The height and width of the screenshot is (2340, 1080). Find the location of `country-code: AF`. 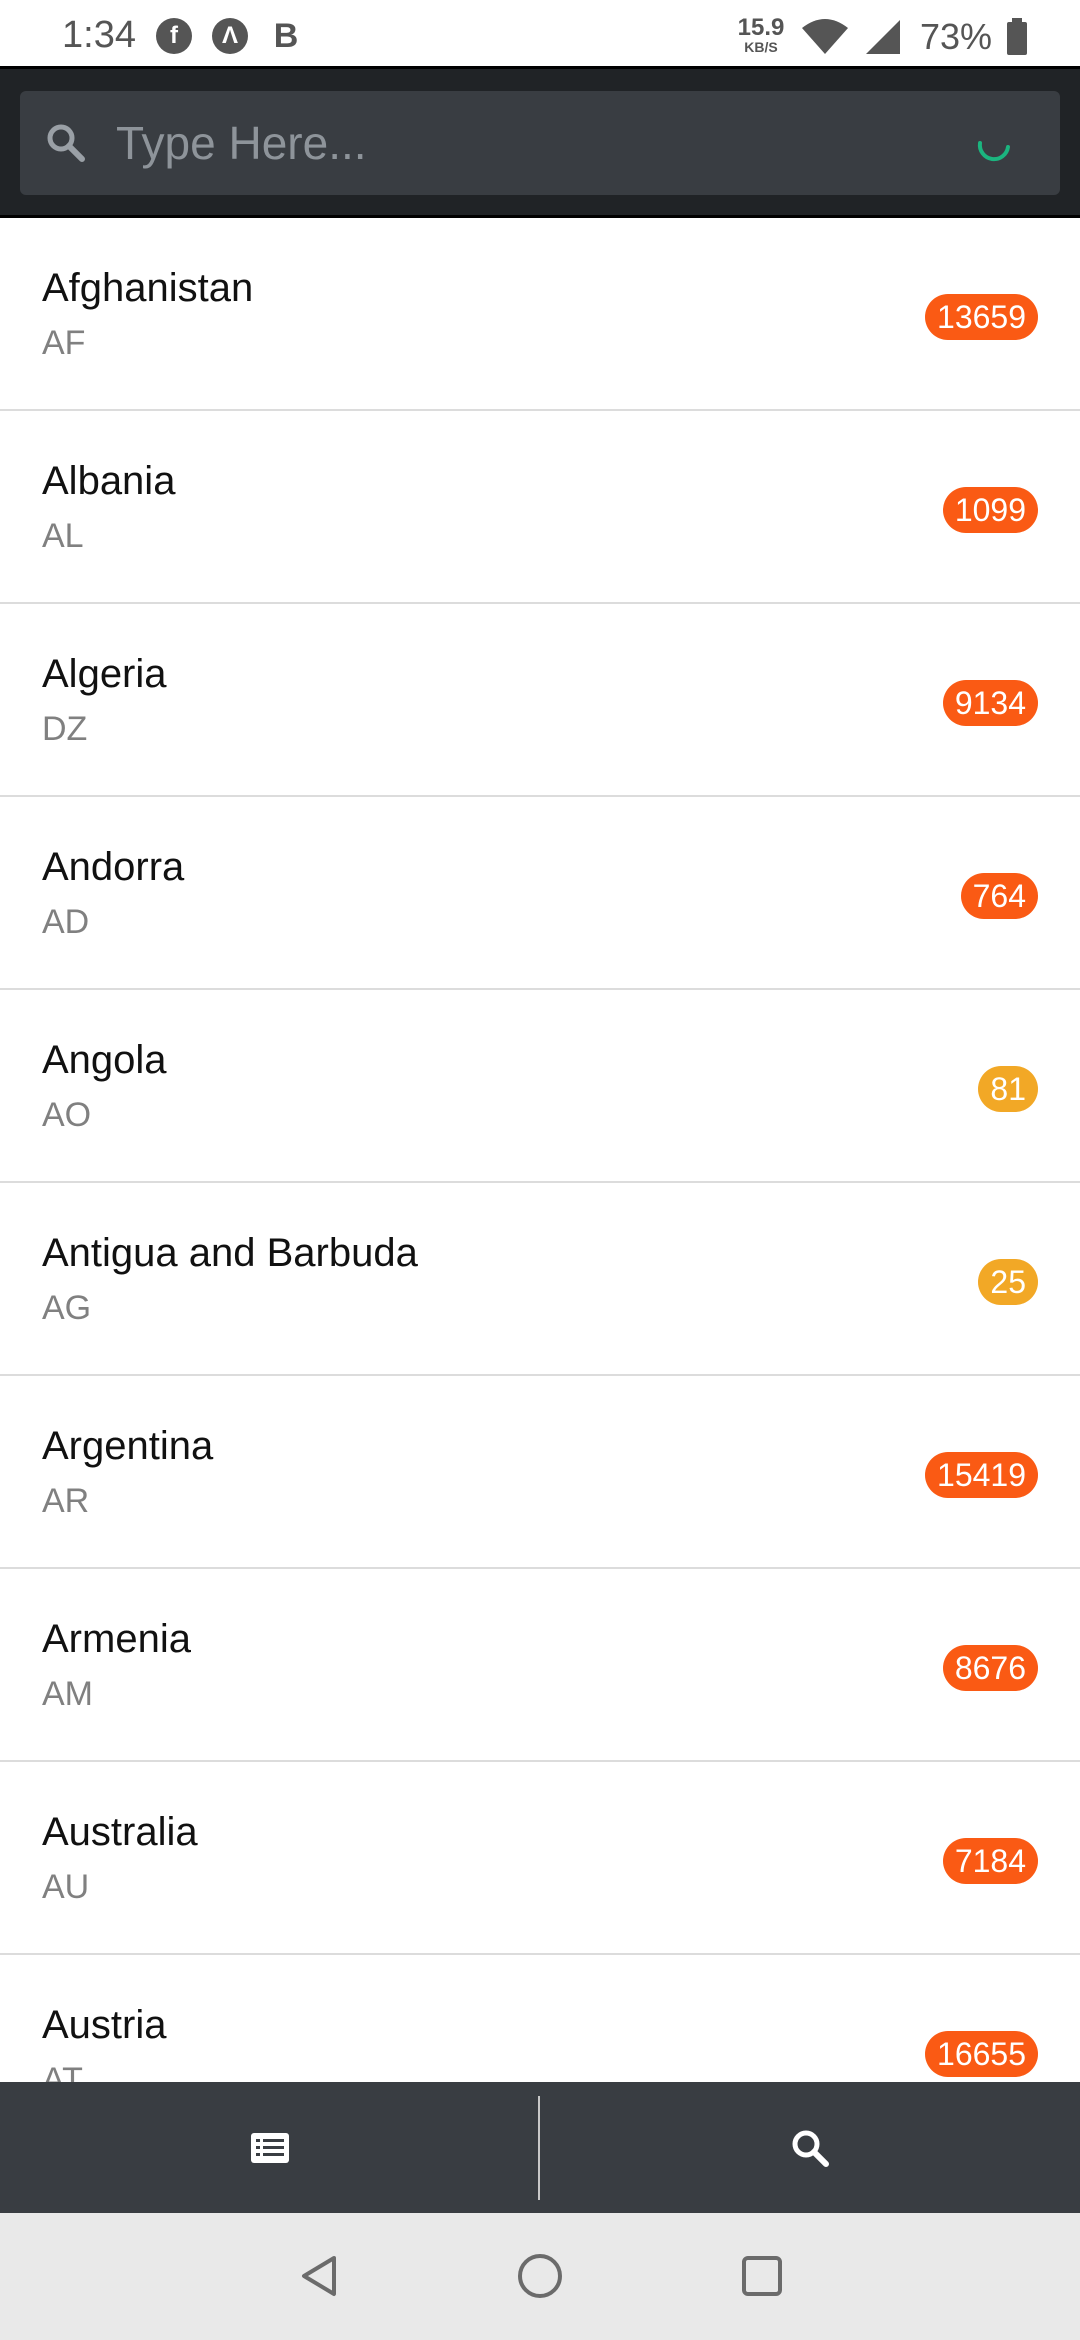

country-code: AF is located at coordinates (64, 343).